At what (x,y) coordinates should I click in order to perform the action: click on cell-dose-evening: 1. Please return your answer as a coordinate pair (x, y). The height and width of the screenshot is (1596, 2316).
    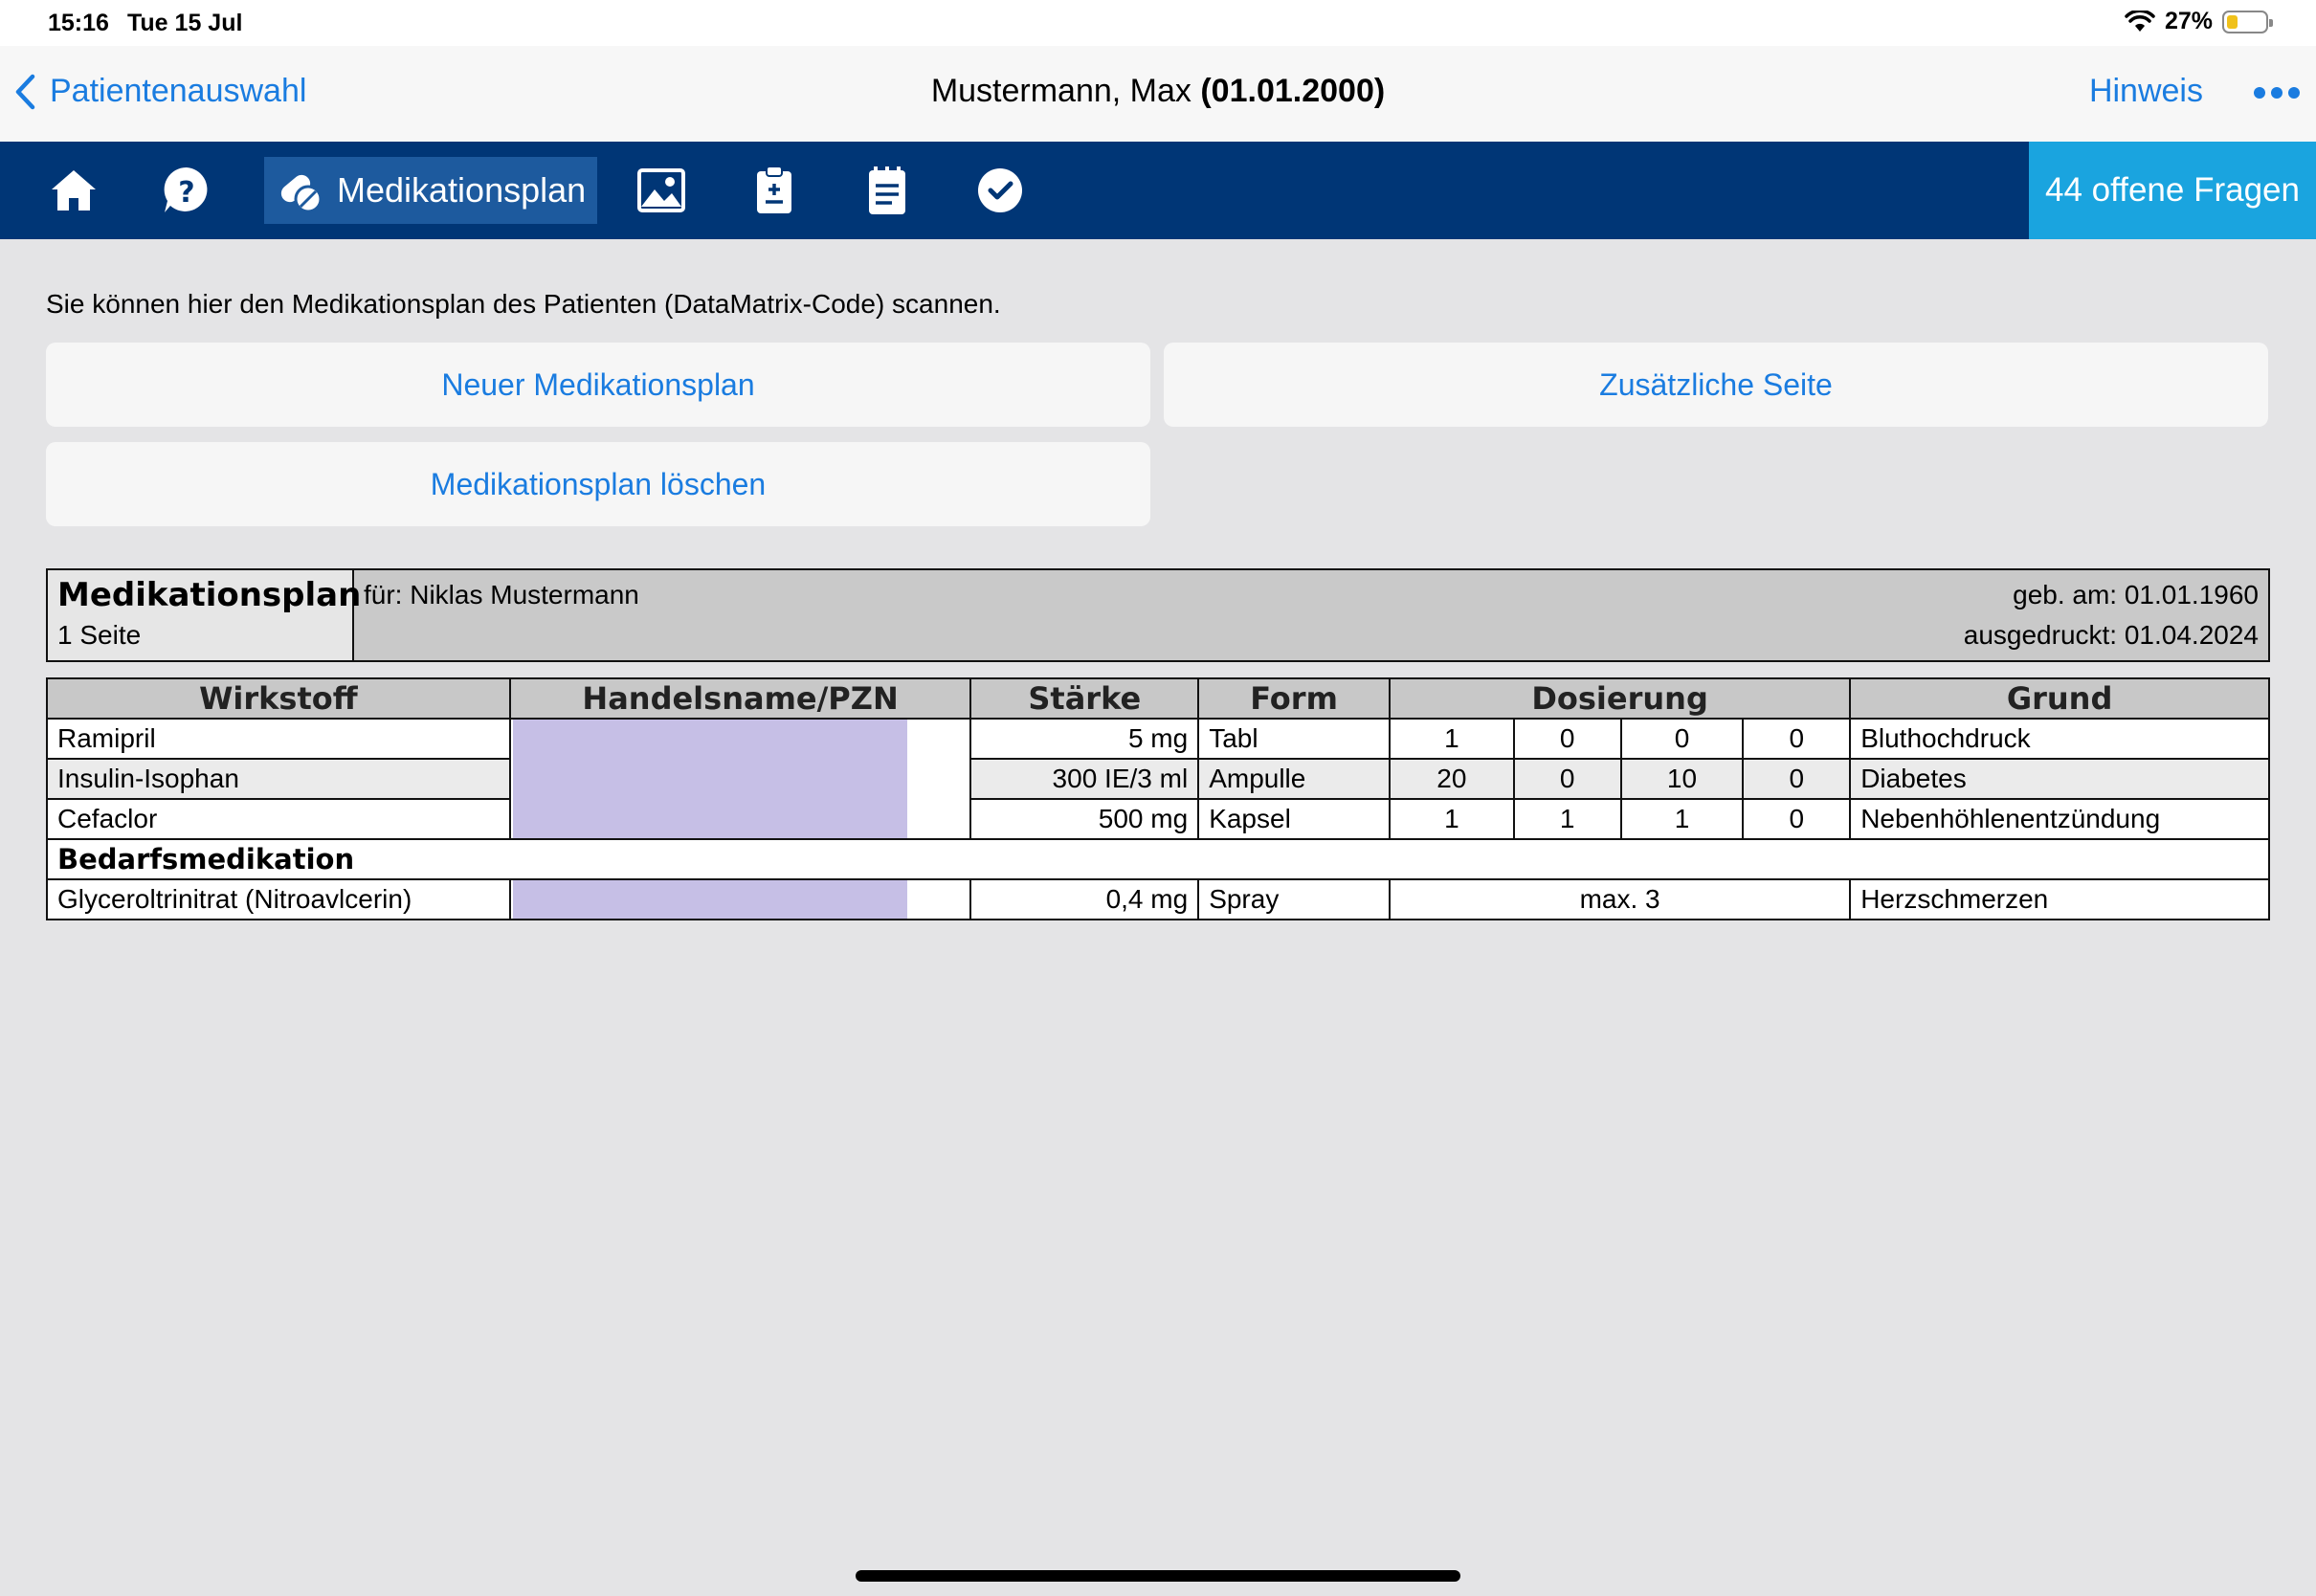
    Looking at the image, I should click on (1682, 819).